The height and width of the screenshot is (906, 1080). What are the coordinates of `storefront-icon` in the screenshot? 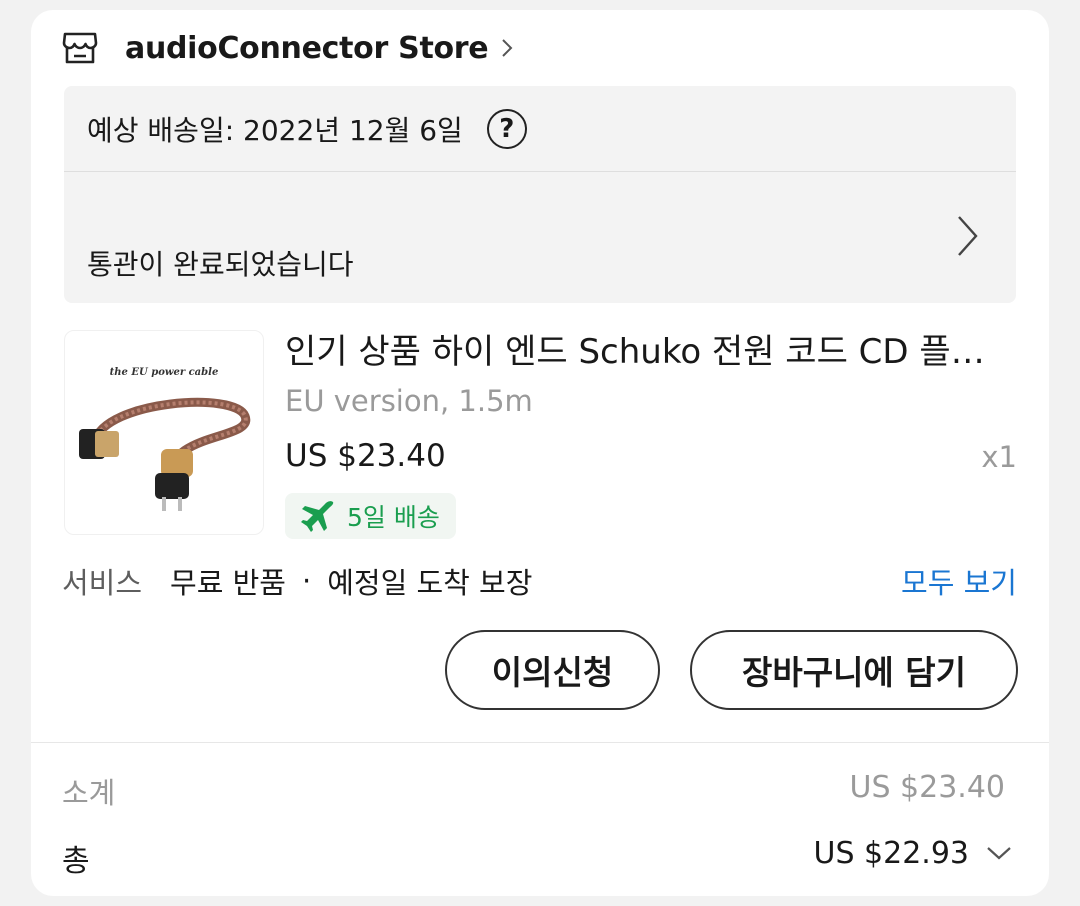 It's located at (80, 48).